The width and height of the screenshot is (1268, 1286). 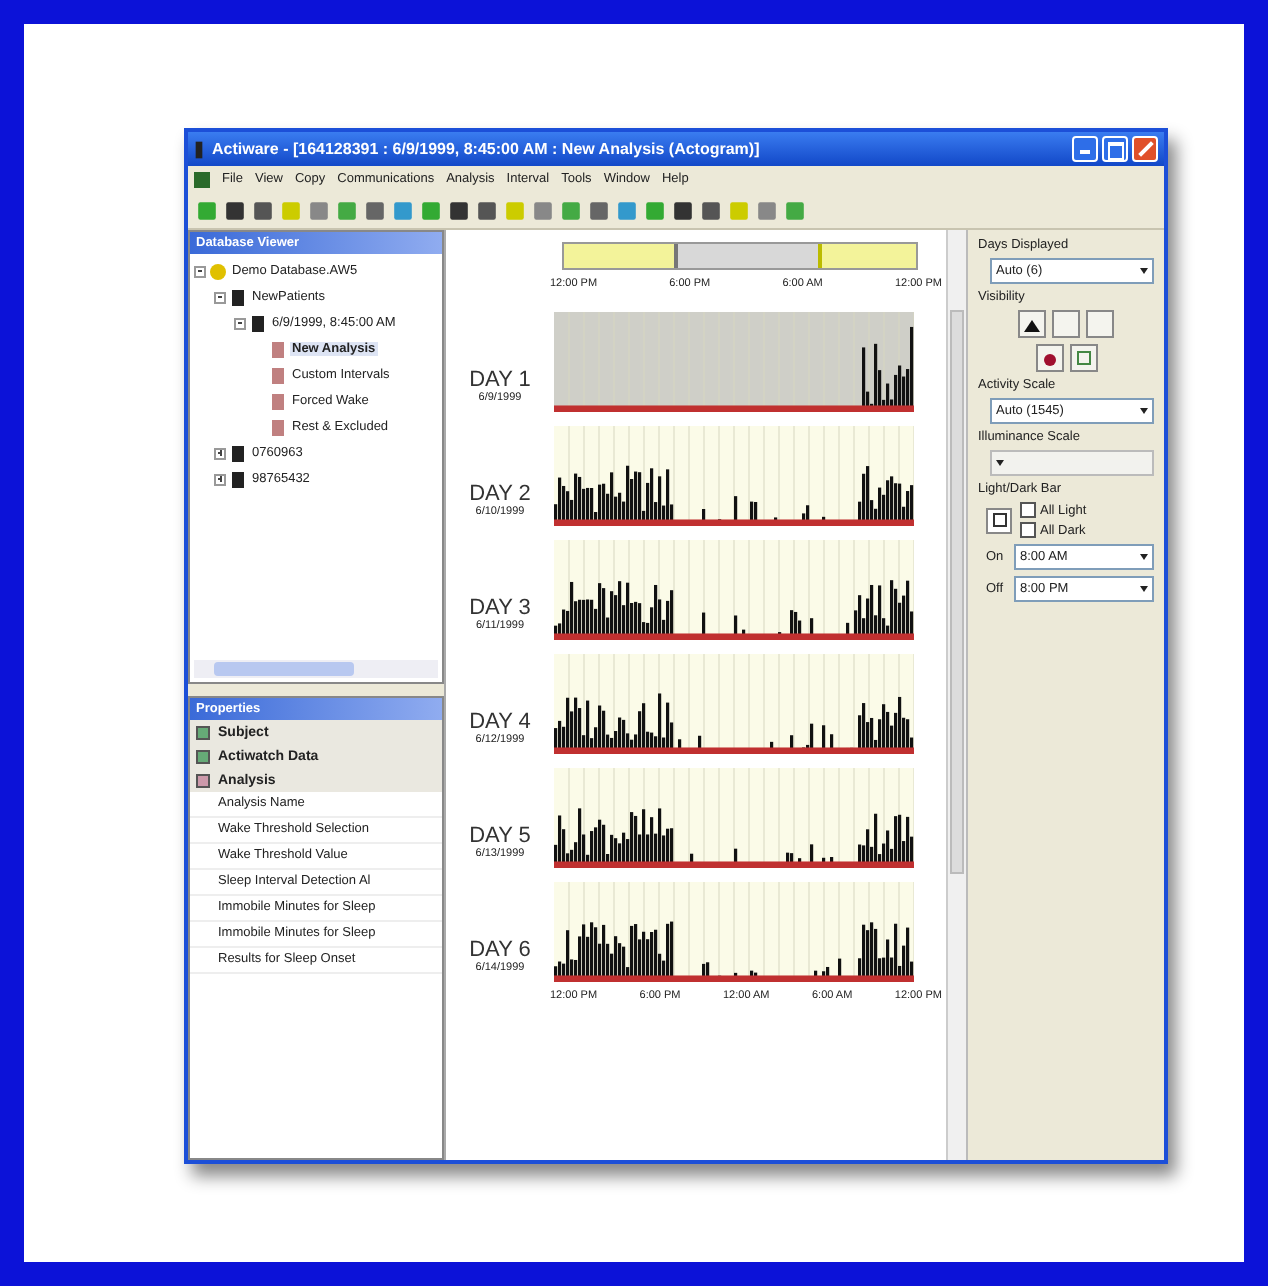 I want to click on grid-toggle-button, so click(x=1083, y=358).